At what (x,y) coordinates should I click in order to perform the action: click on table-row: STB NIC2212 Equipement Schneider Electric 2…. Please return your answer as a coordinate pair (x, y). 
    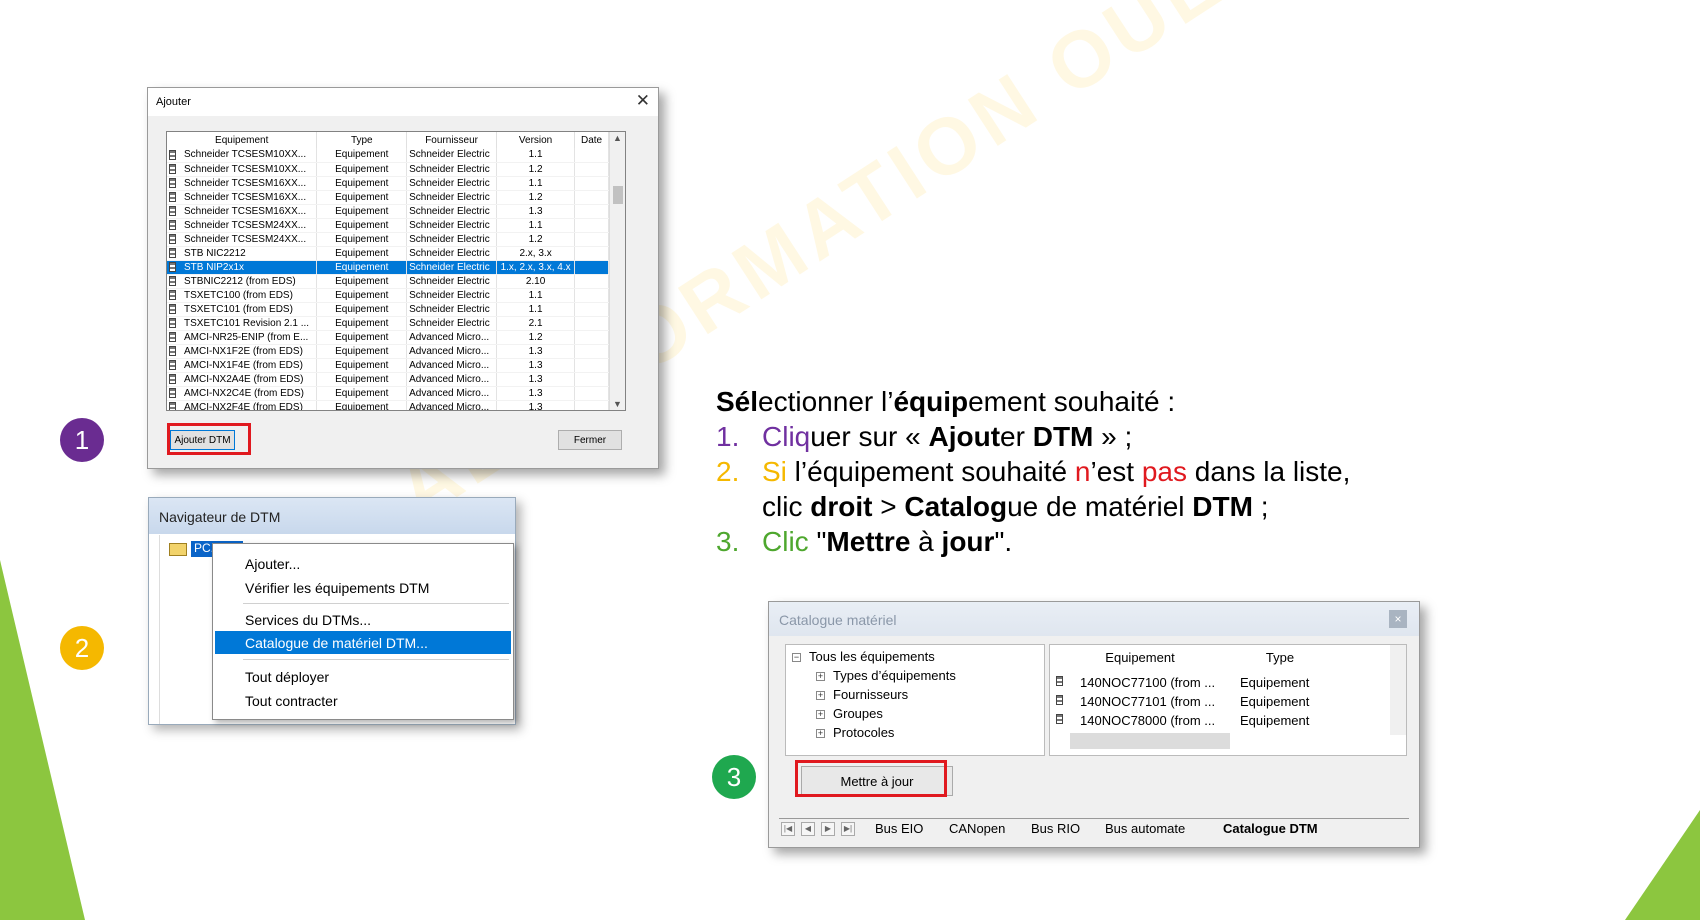
    Looking at the image, I should click on (388, 253).